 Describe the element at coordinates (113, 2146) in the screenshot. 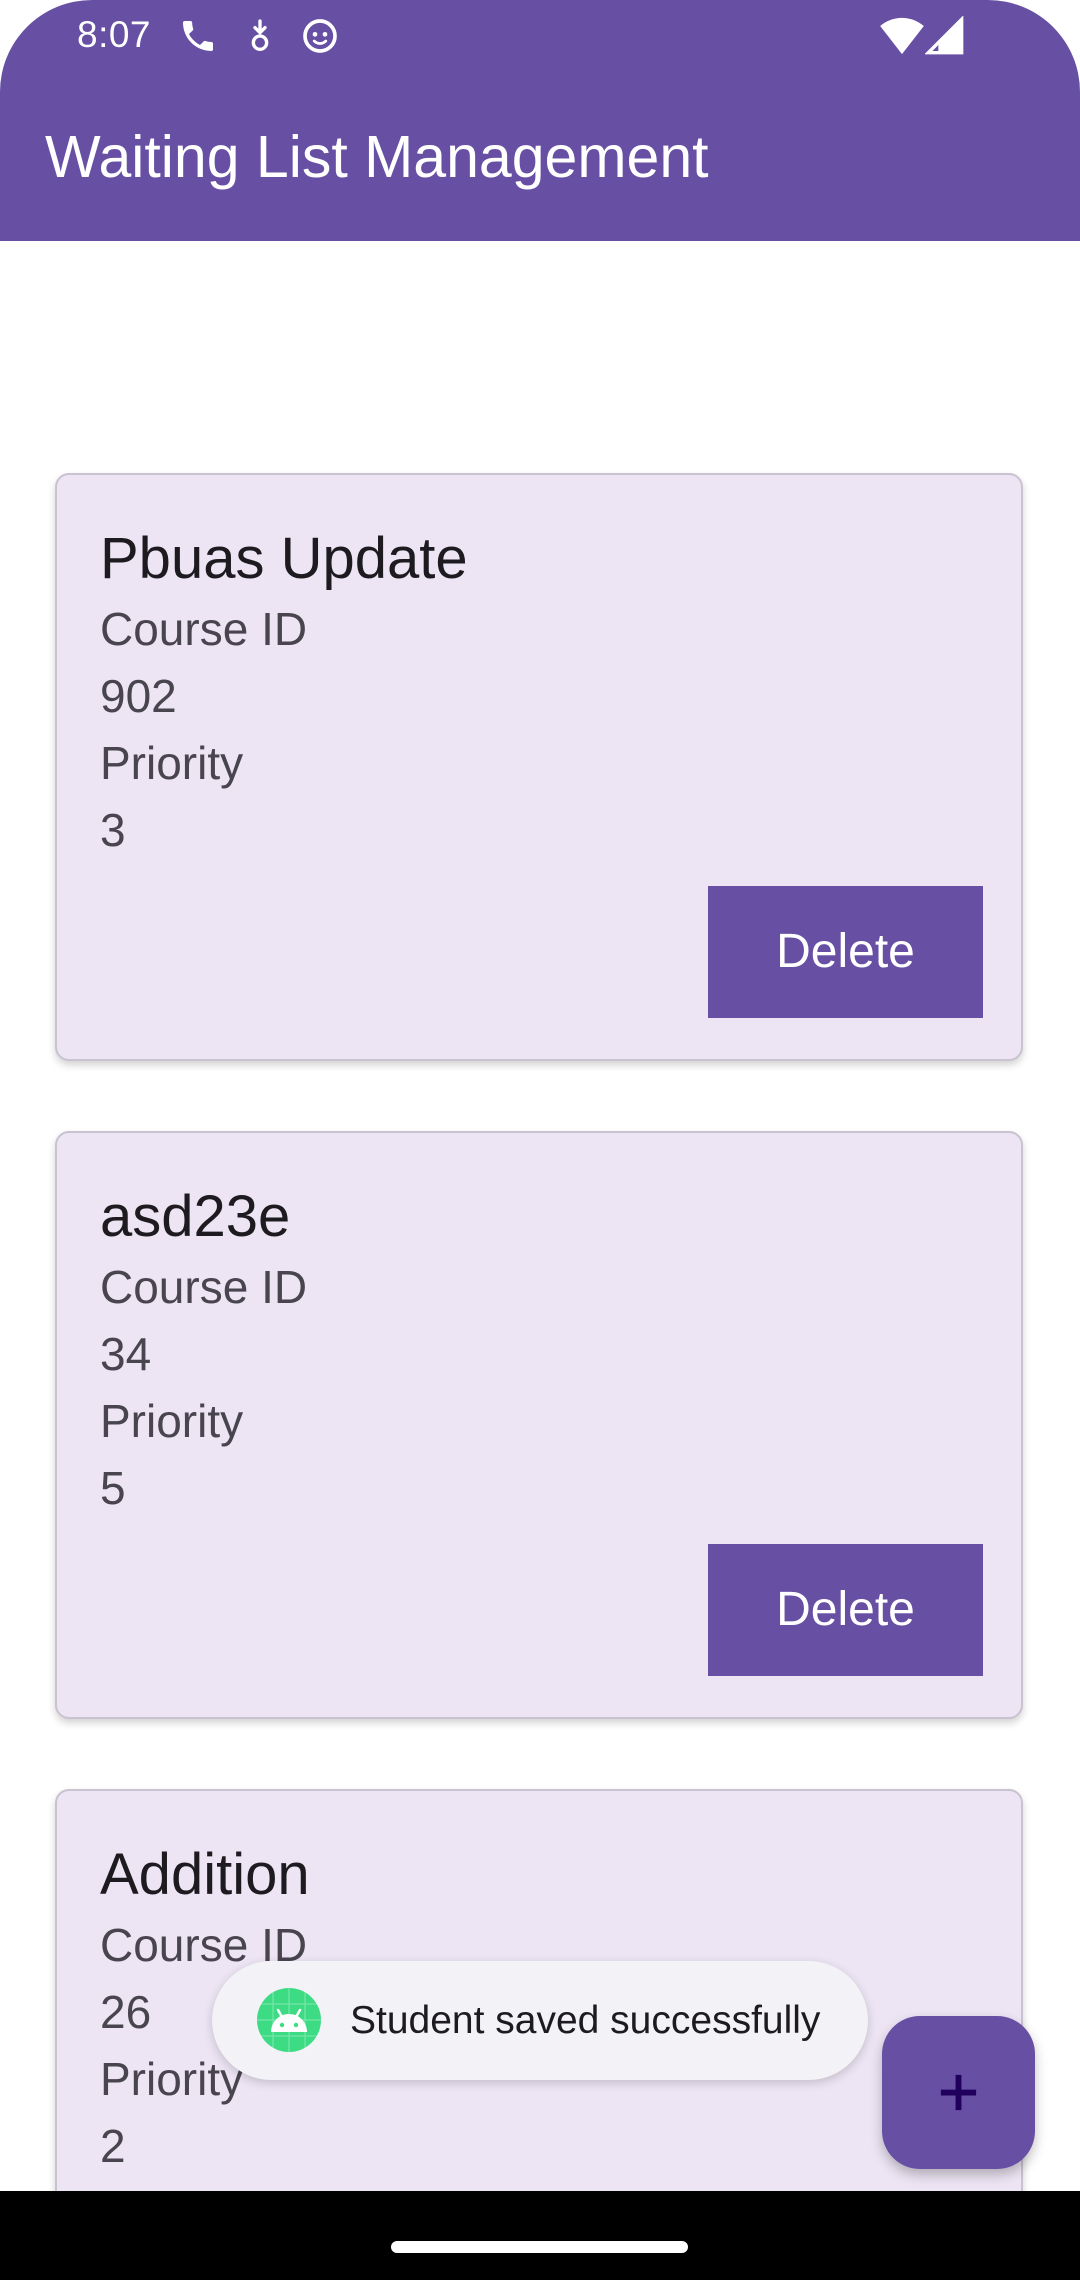

I see `priority-value: 2` at that location.